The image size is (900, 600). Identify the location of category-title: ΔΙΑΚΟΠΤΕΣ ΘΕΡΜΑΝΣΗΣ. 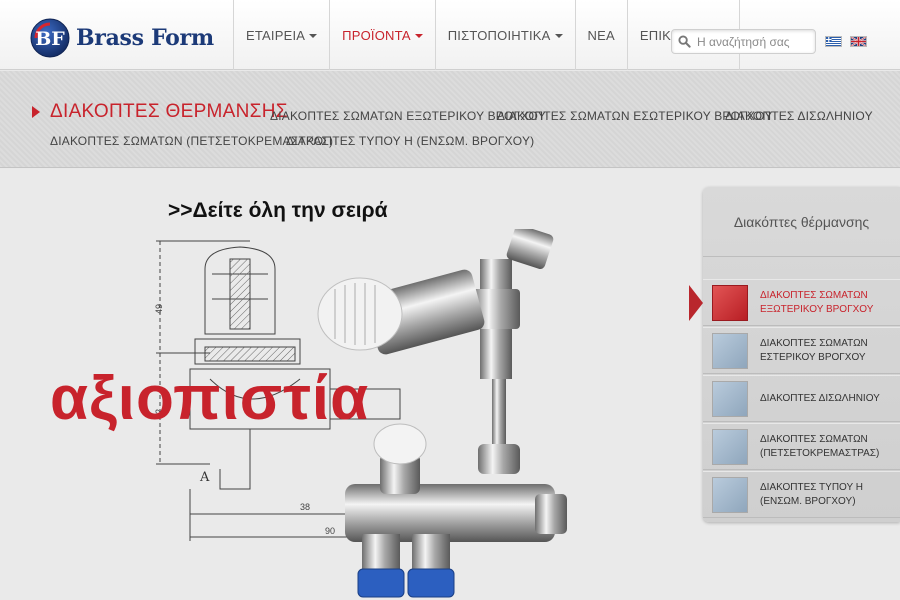
(160, 112).